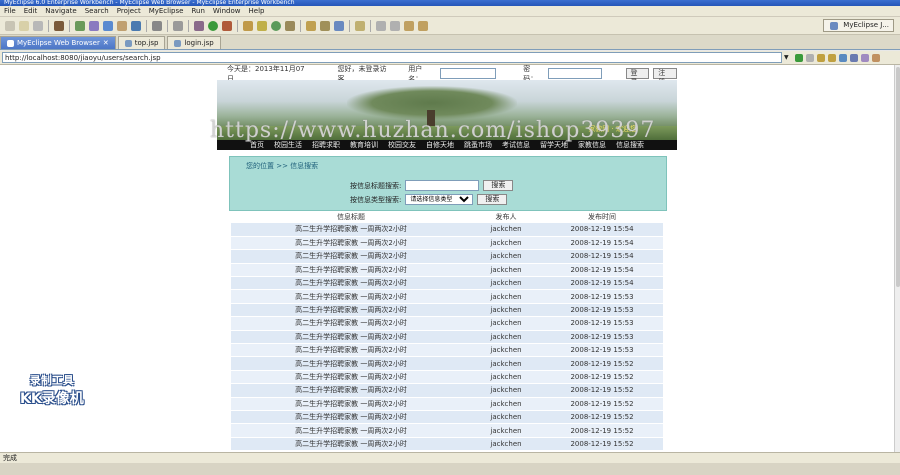 The width and height of the screenshot is (900, 475). Describe the element at coordinates (157, 25) in the screenshot. I see `monitor-icon` at that location.